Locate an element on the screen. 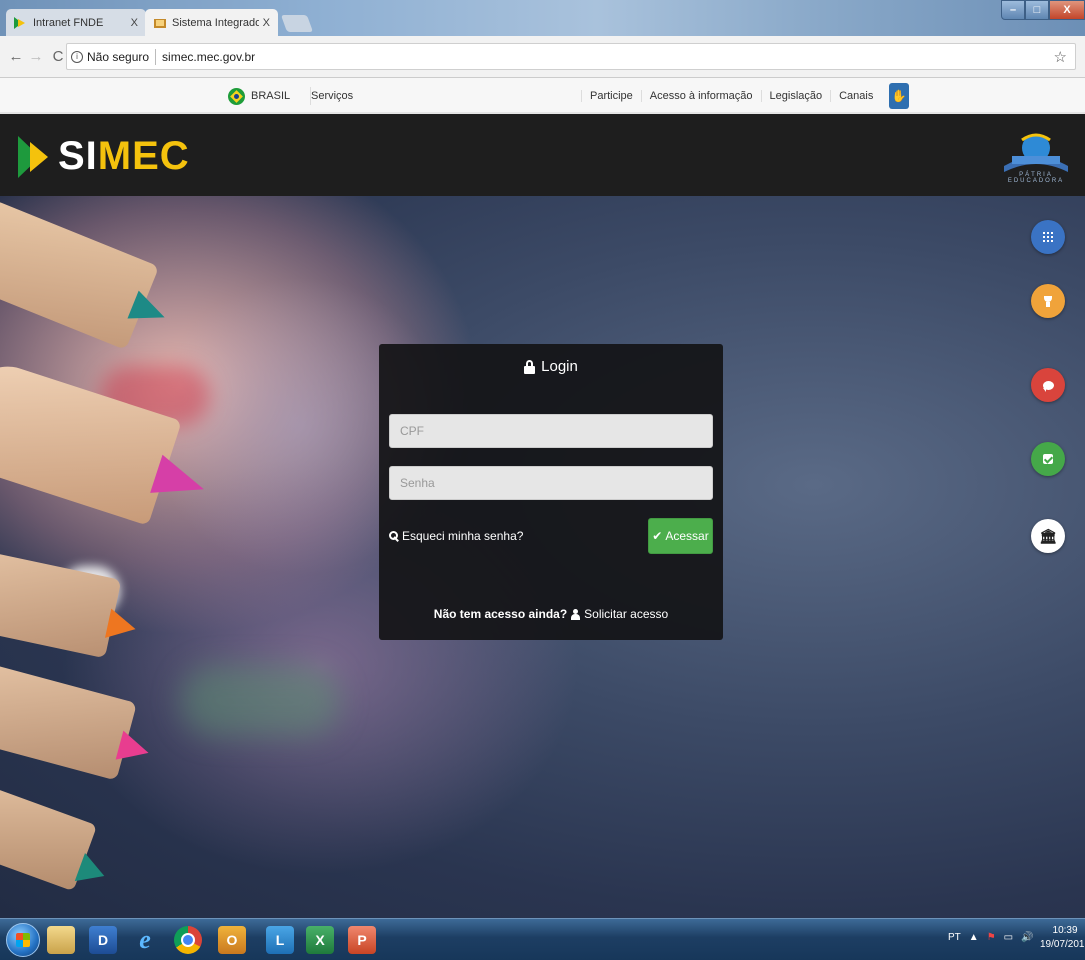 The width and height of the screenshot is (1085, 960). trophy-button is located at coordinates (1048, 301).